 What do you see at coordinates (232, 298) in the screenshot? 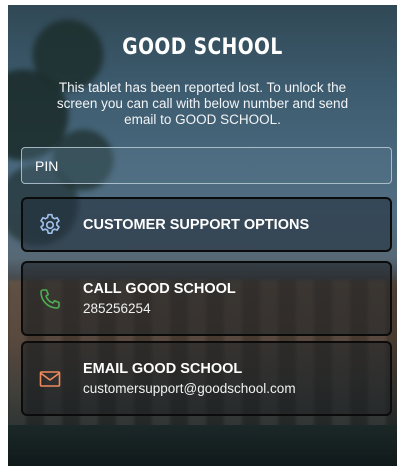
I see `call-text: CALL GOOD SCHOOL 285256254` at bounding box center [232, 298].